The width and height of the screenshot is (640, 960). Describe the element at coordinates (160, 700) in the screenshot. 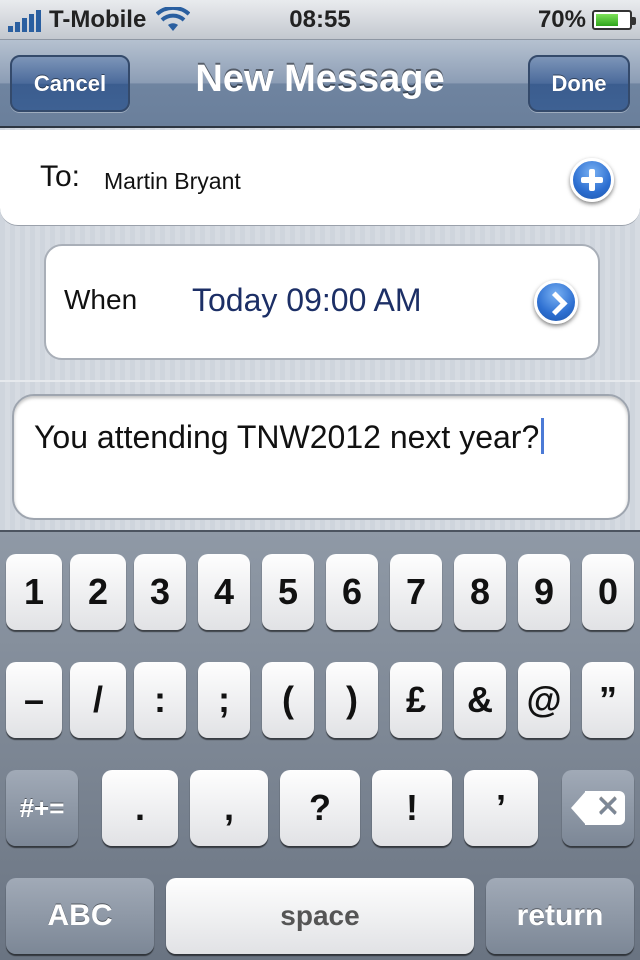

I see `key: :` at that location.